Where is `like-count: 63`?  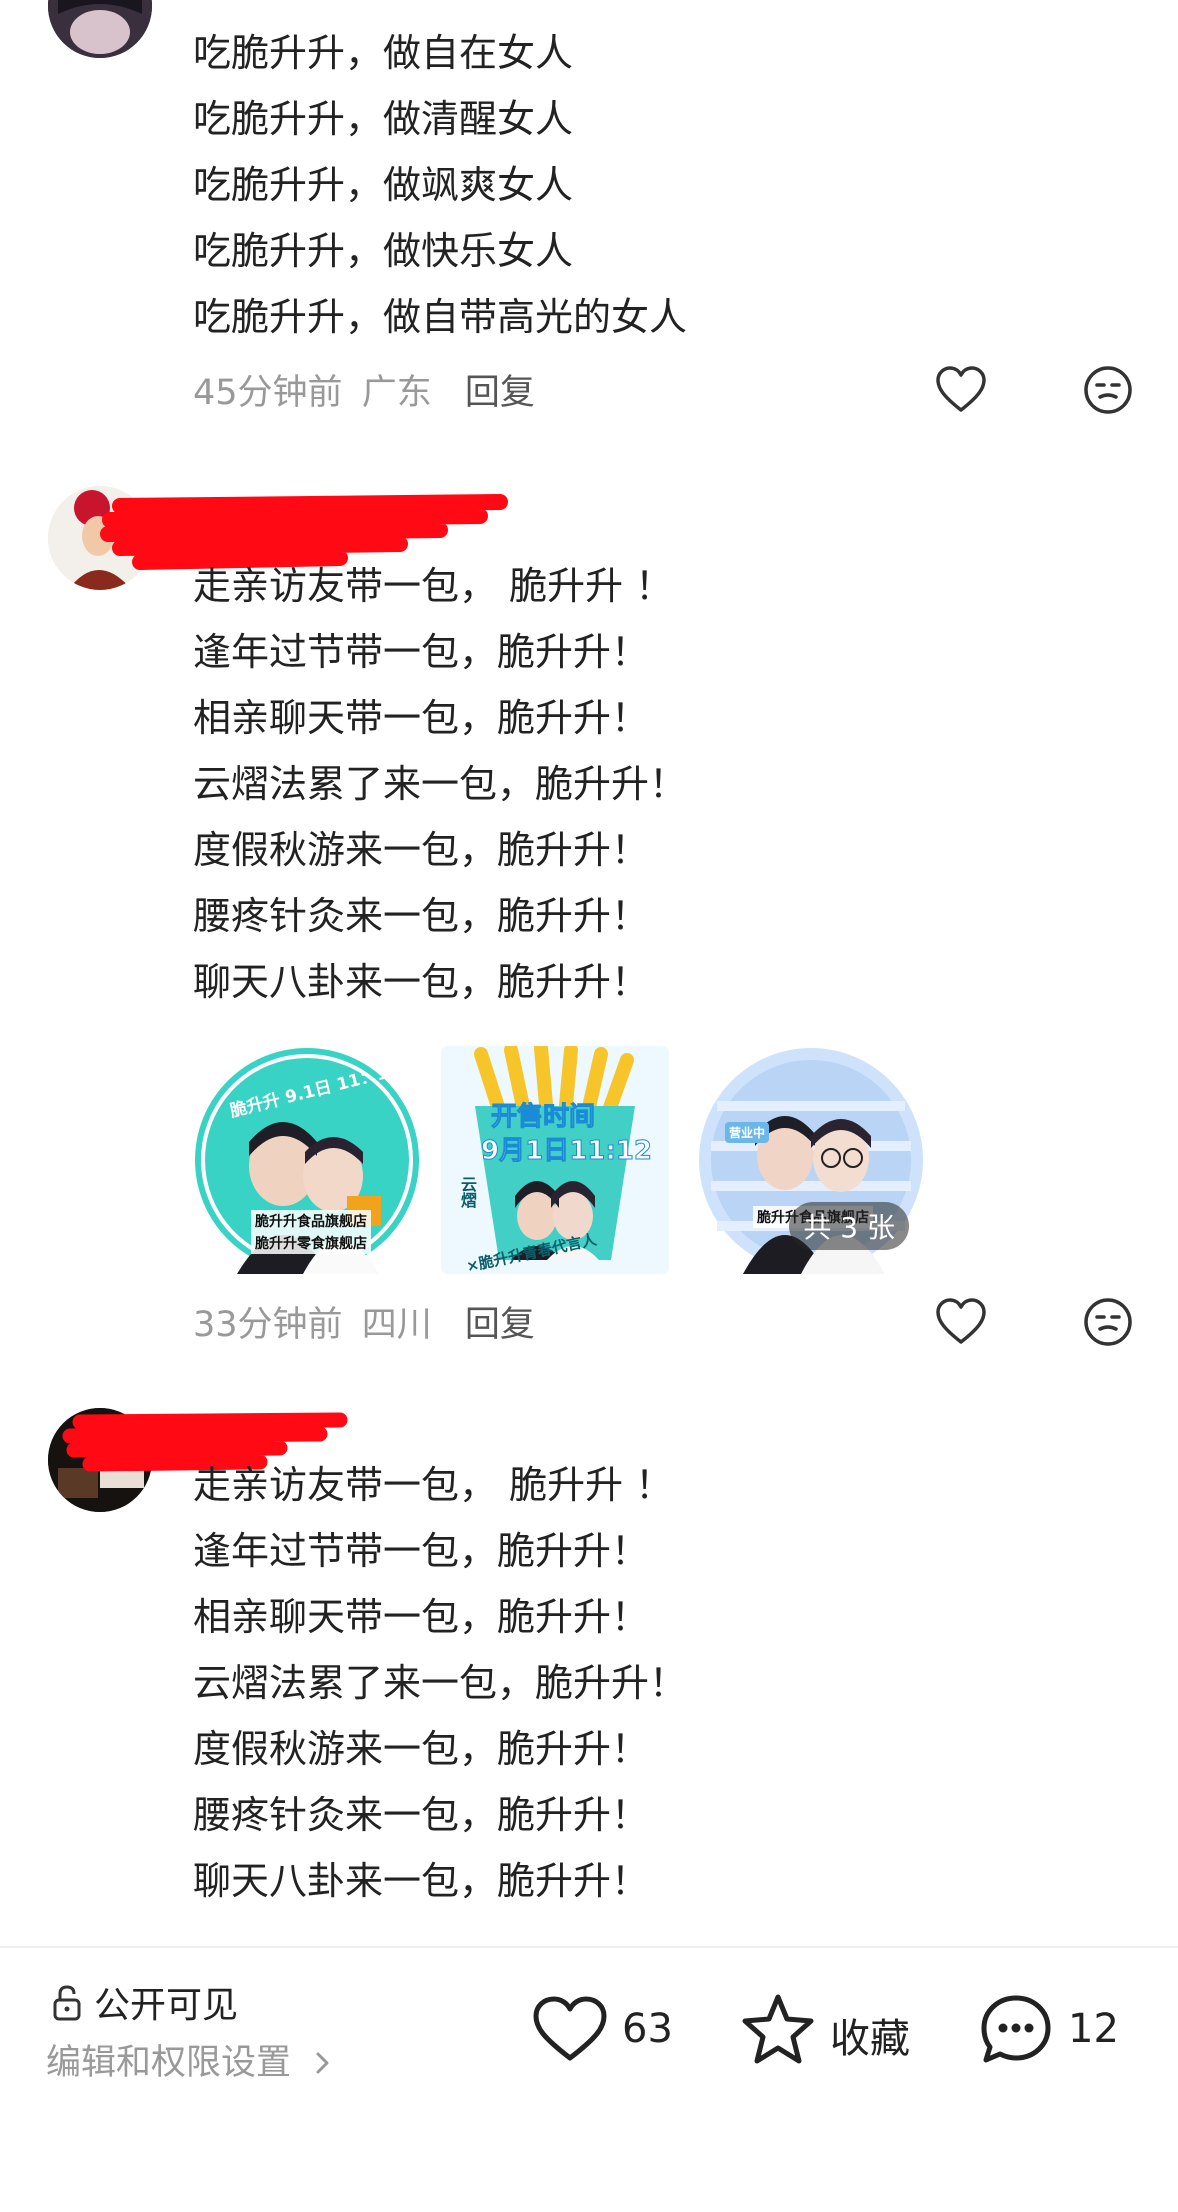 like-count: 63 is located at coordinates (647, 2029).